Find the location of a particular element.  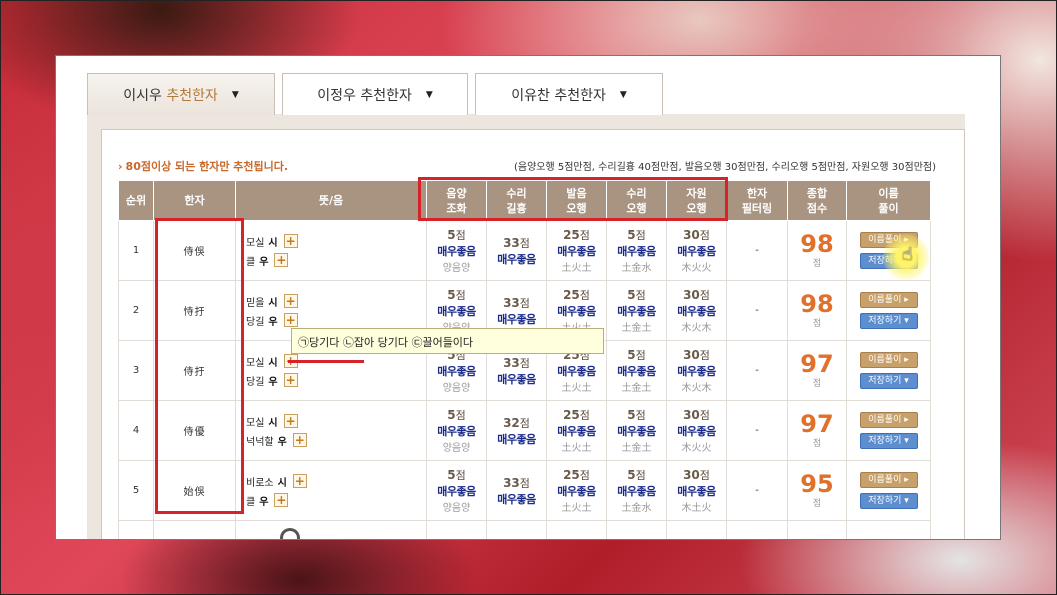

header-meaning: 뜻/음 is located at coordinates (331, 200).